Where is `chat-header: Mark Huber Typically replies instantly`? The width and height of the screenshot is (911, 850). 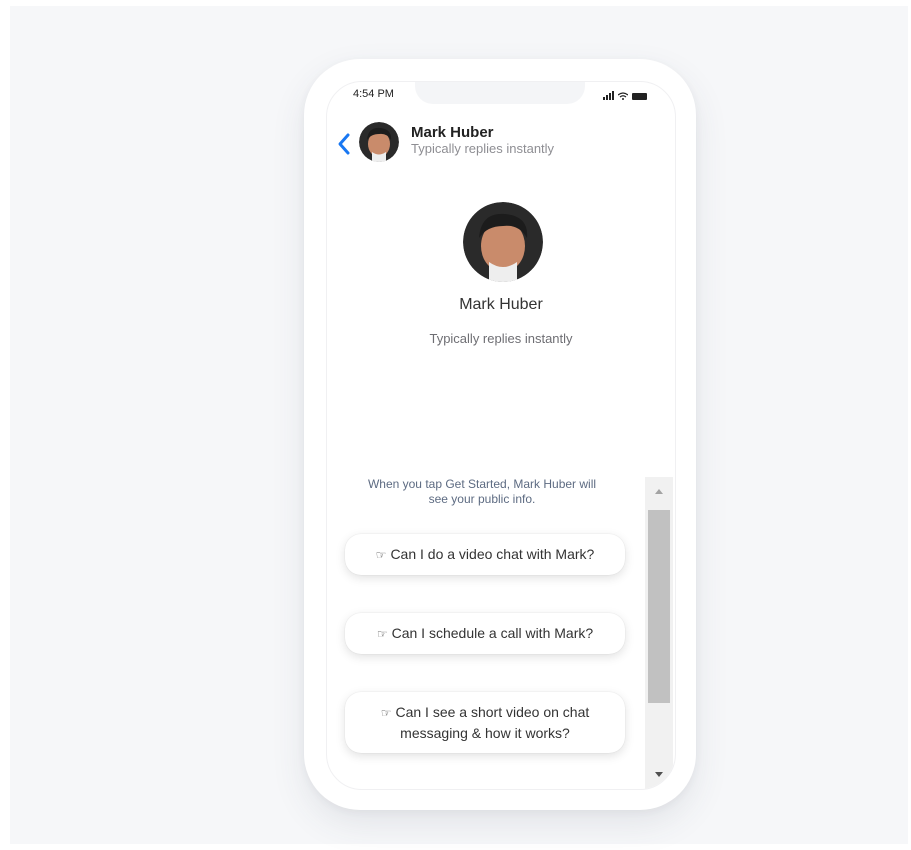
chat-header: Mark Huber Typically replies instantly is located at coordinates (501, 146).